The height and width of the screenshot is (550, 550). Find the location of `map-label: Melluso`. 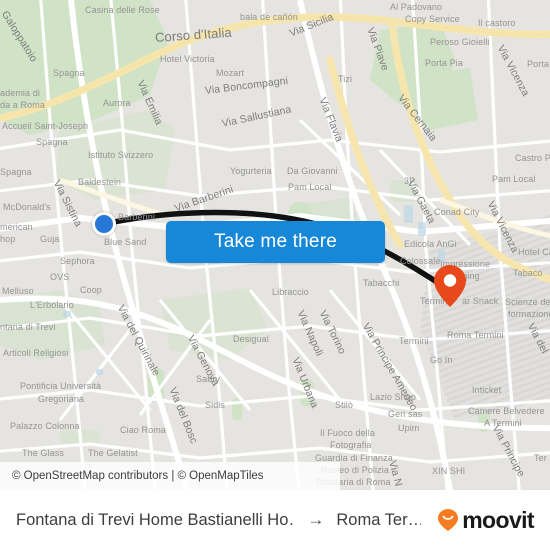

map-label: Melluso is located at coordinates (18, 291).